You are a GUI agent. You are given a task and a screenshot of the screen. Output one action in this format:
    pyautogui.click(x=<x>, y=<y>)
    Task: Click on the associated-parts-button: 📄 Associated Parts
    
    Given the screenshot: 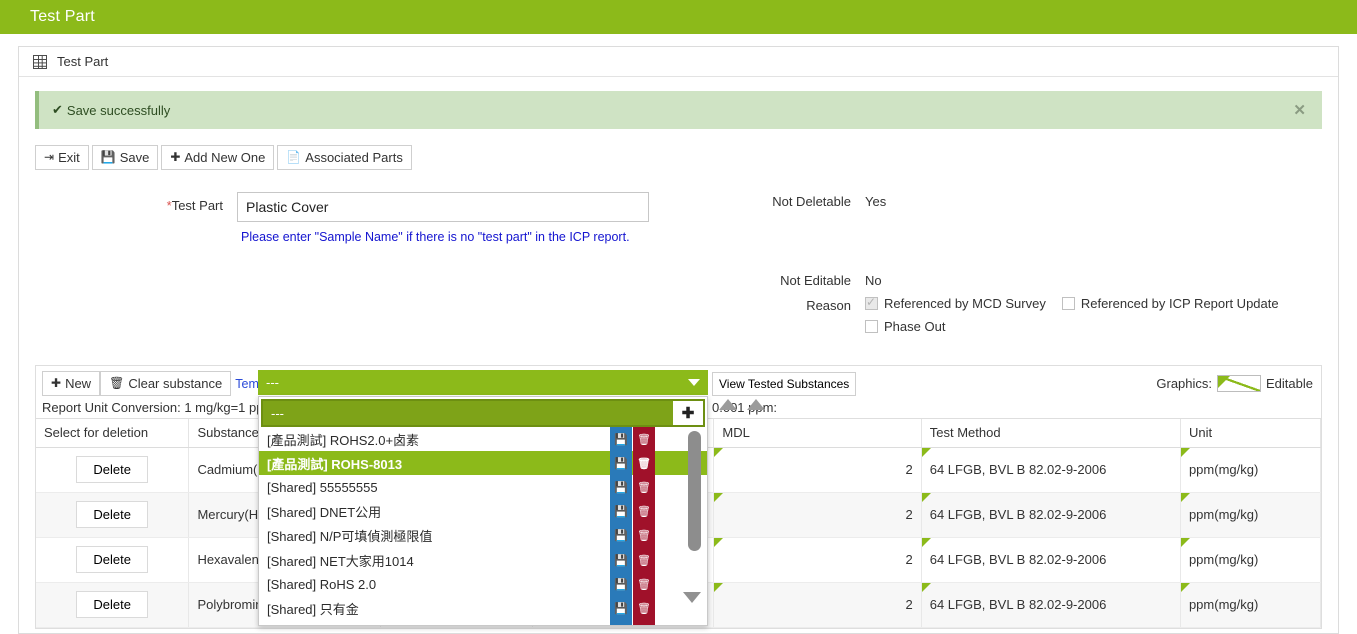 What is the action you would take?
    pyautogui.click(x=344, y=157)
    